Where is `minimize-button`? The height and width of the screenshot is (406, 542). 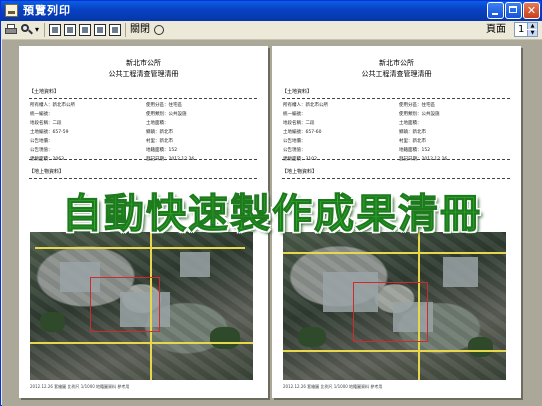
minimize-button is located at coordinates (495, 10).